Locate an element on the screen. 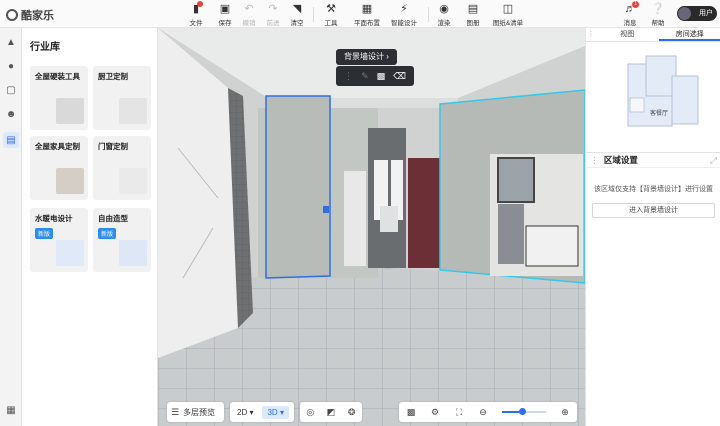 Image resolution: width=720 pixels, height=426 pixels. rail-calculator-icon: ▦ is located at coordinates (11, 410).